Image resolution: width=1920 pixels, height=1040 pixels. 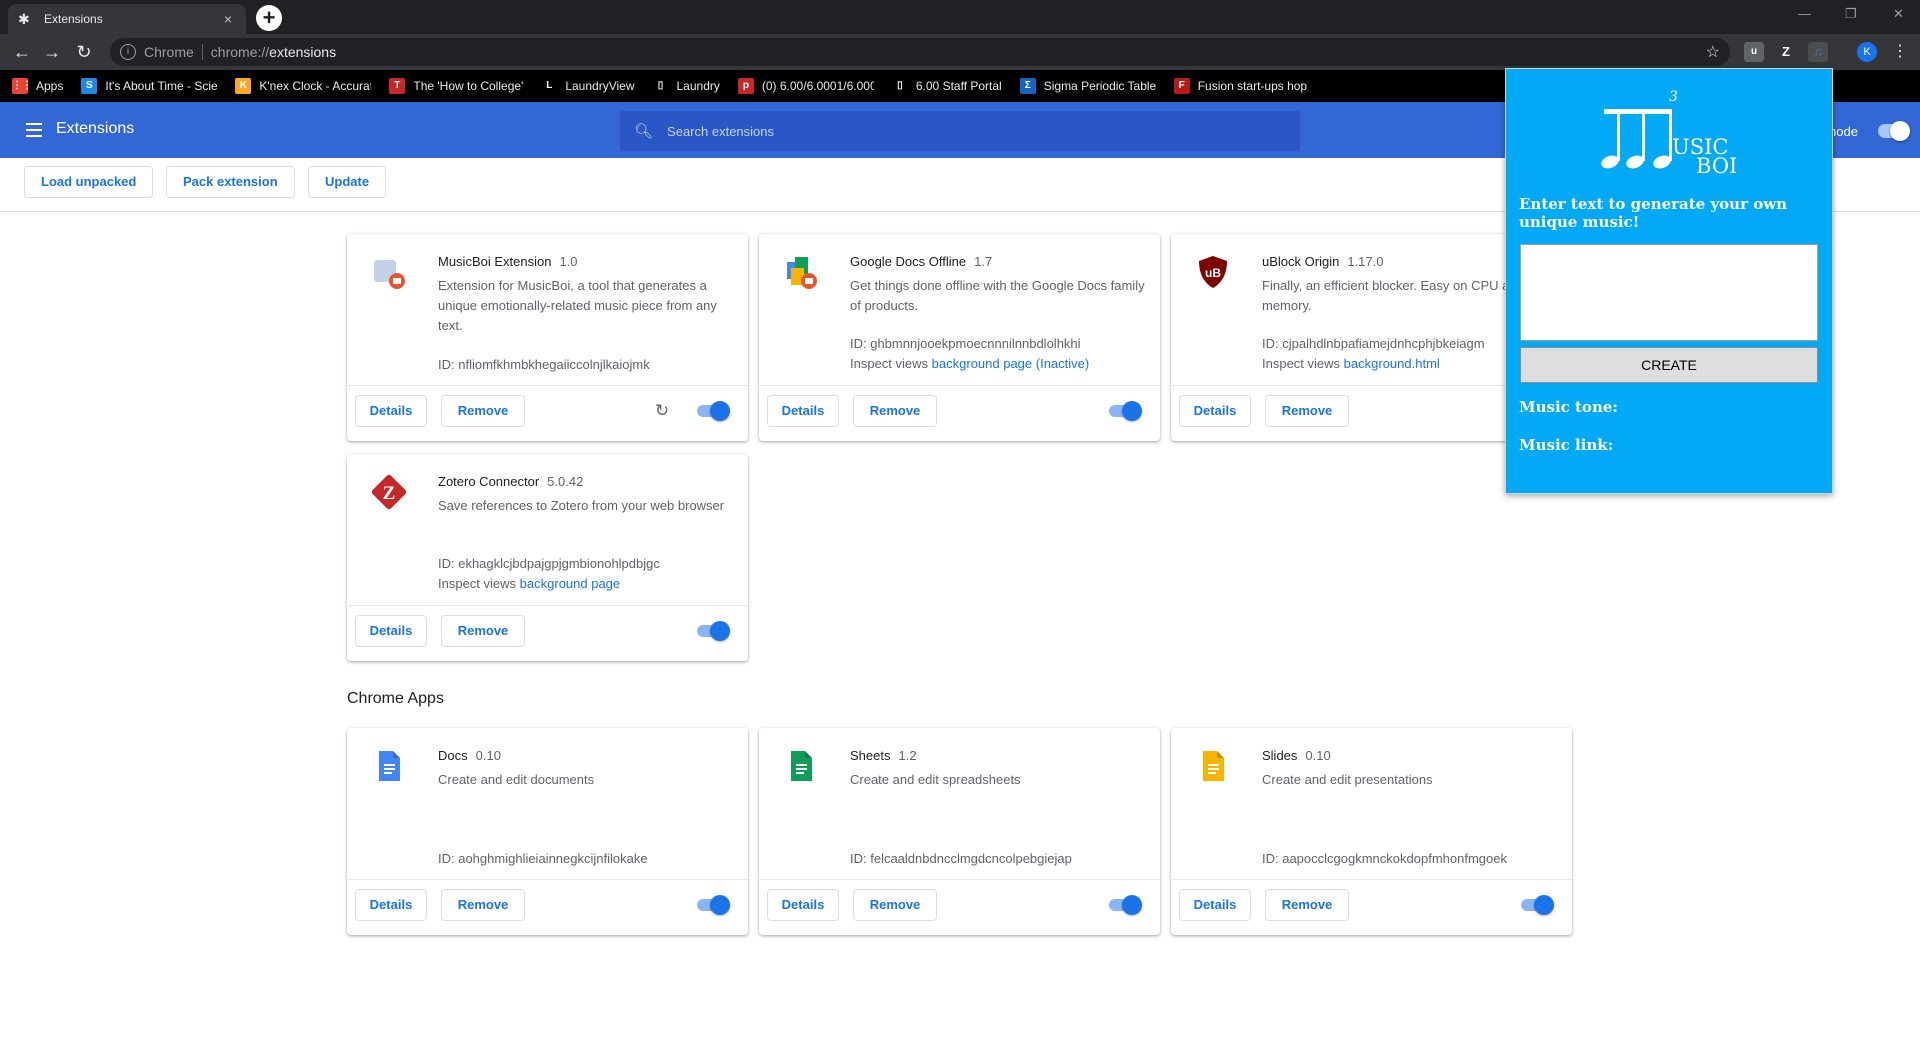 I want to click on create-button: CREATE, so click(x=1669, y=365).